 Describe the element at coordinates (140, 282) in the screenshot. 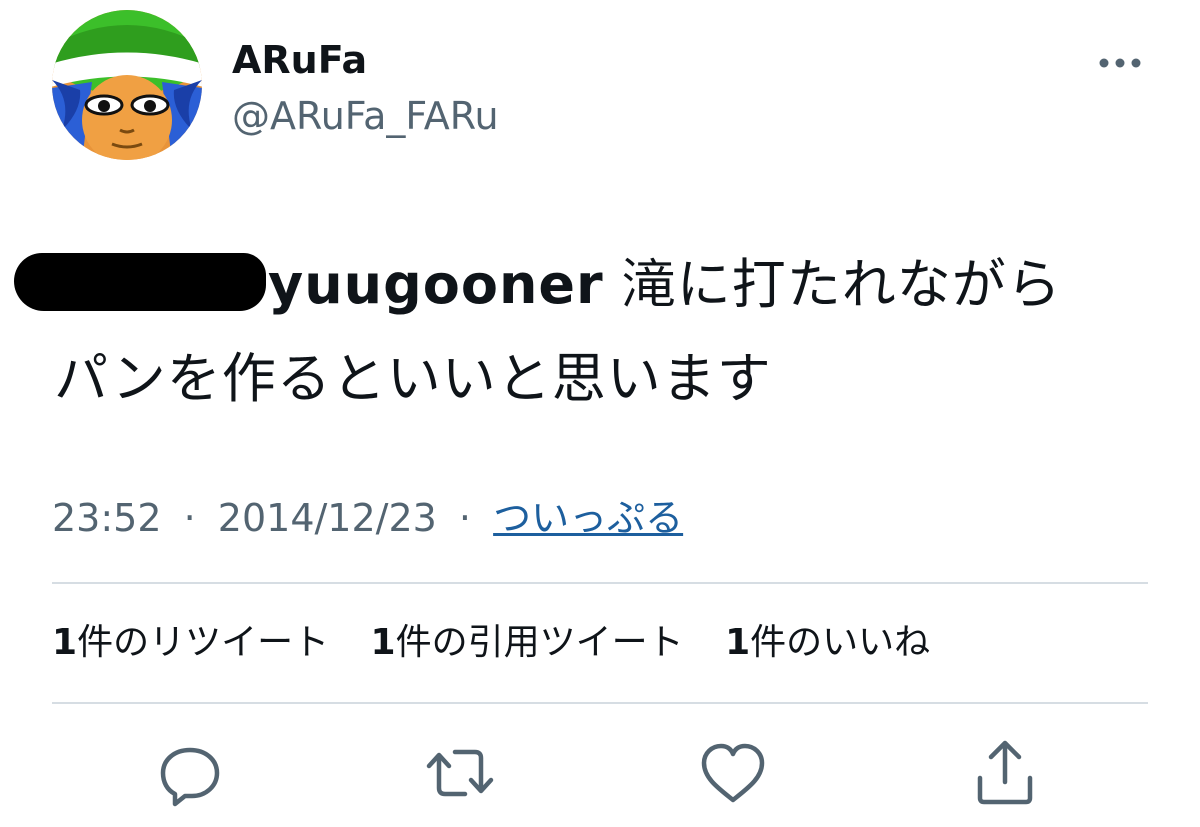

I see `redaction-mark` at that location.